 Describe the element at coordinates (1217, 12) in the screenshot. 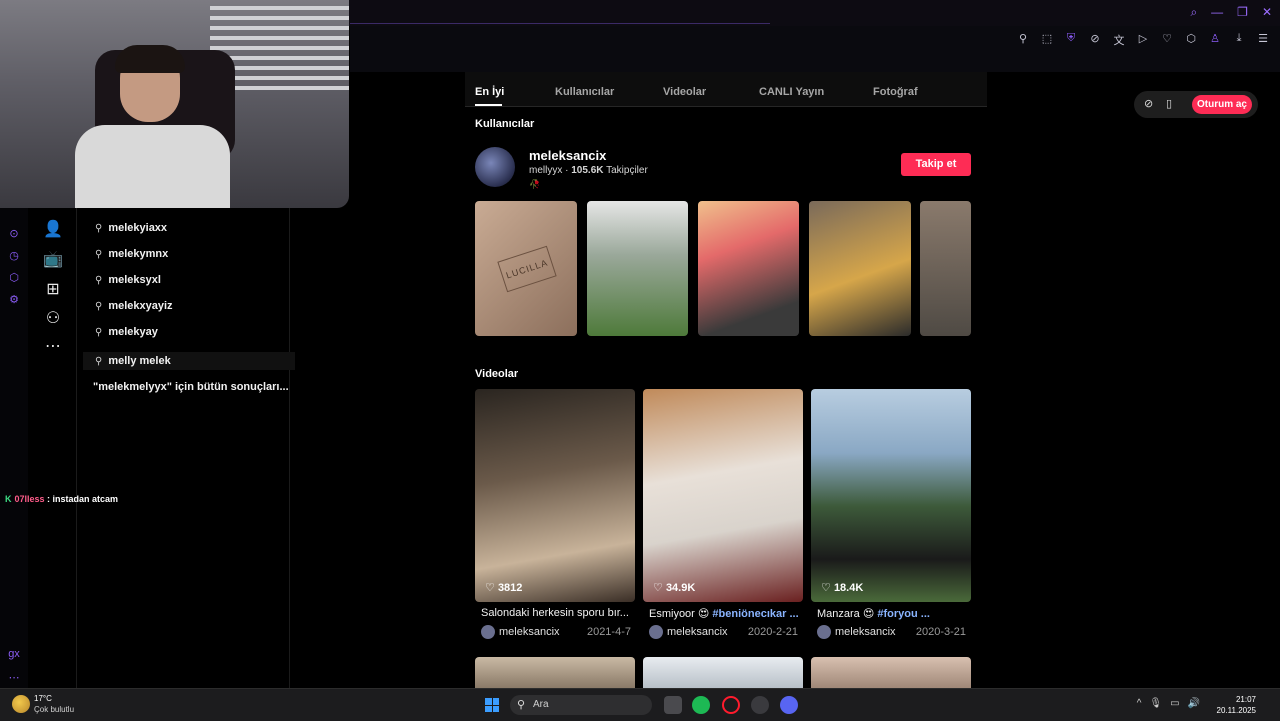

I see `minimize-icon: —` at that location.